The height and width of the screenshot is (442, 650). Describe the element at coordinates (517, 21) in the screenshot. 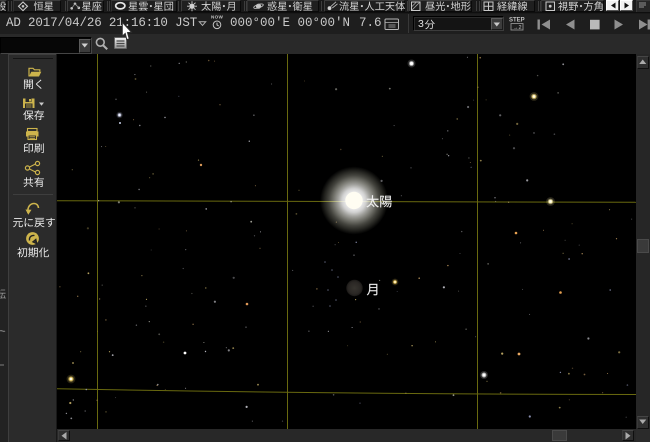

I see `svg-text: STEP` at that location.